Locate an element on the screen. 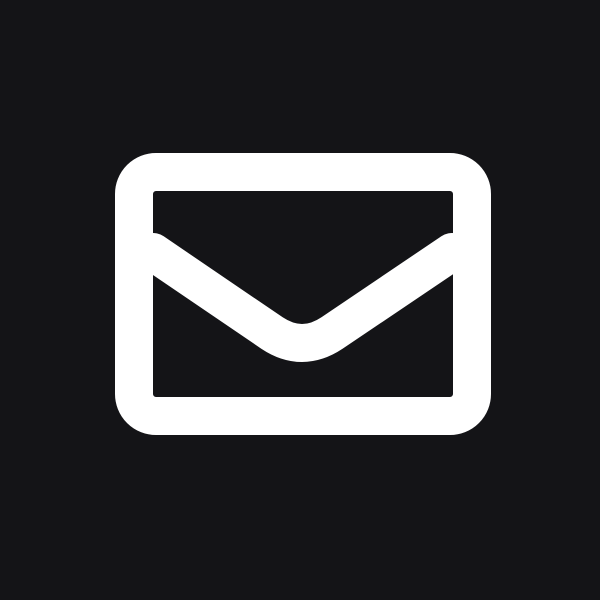 This screenshot has width=600, height=600. envelope-flap is located at coordinates (302, 297).